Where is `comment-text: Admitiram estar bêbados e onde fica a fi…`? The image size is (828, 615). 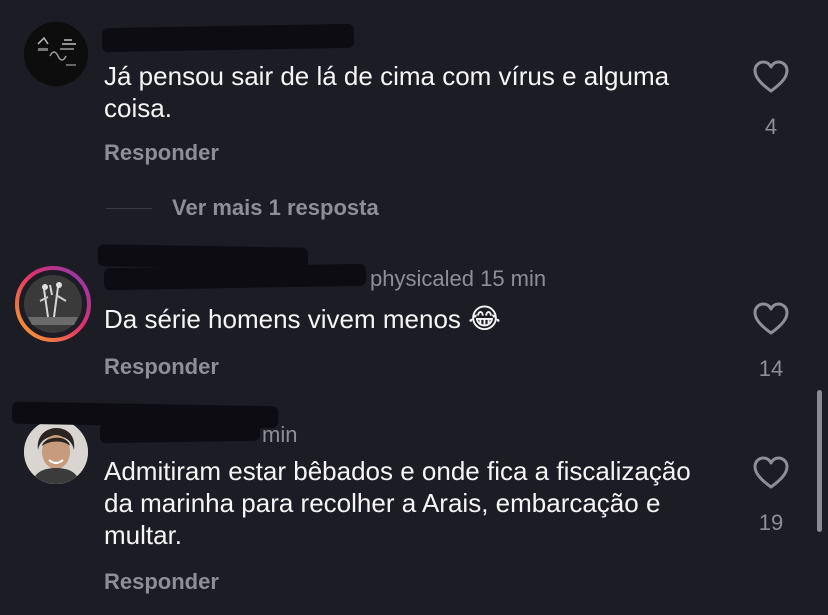 comment-text: Admitiram estar bêbados e onde fica a fi… is located at coordinates (397, 503).